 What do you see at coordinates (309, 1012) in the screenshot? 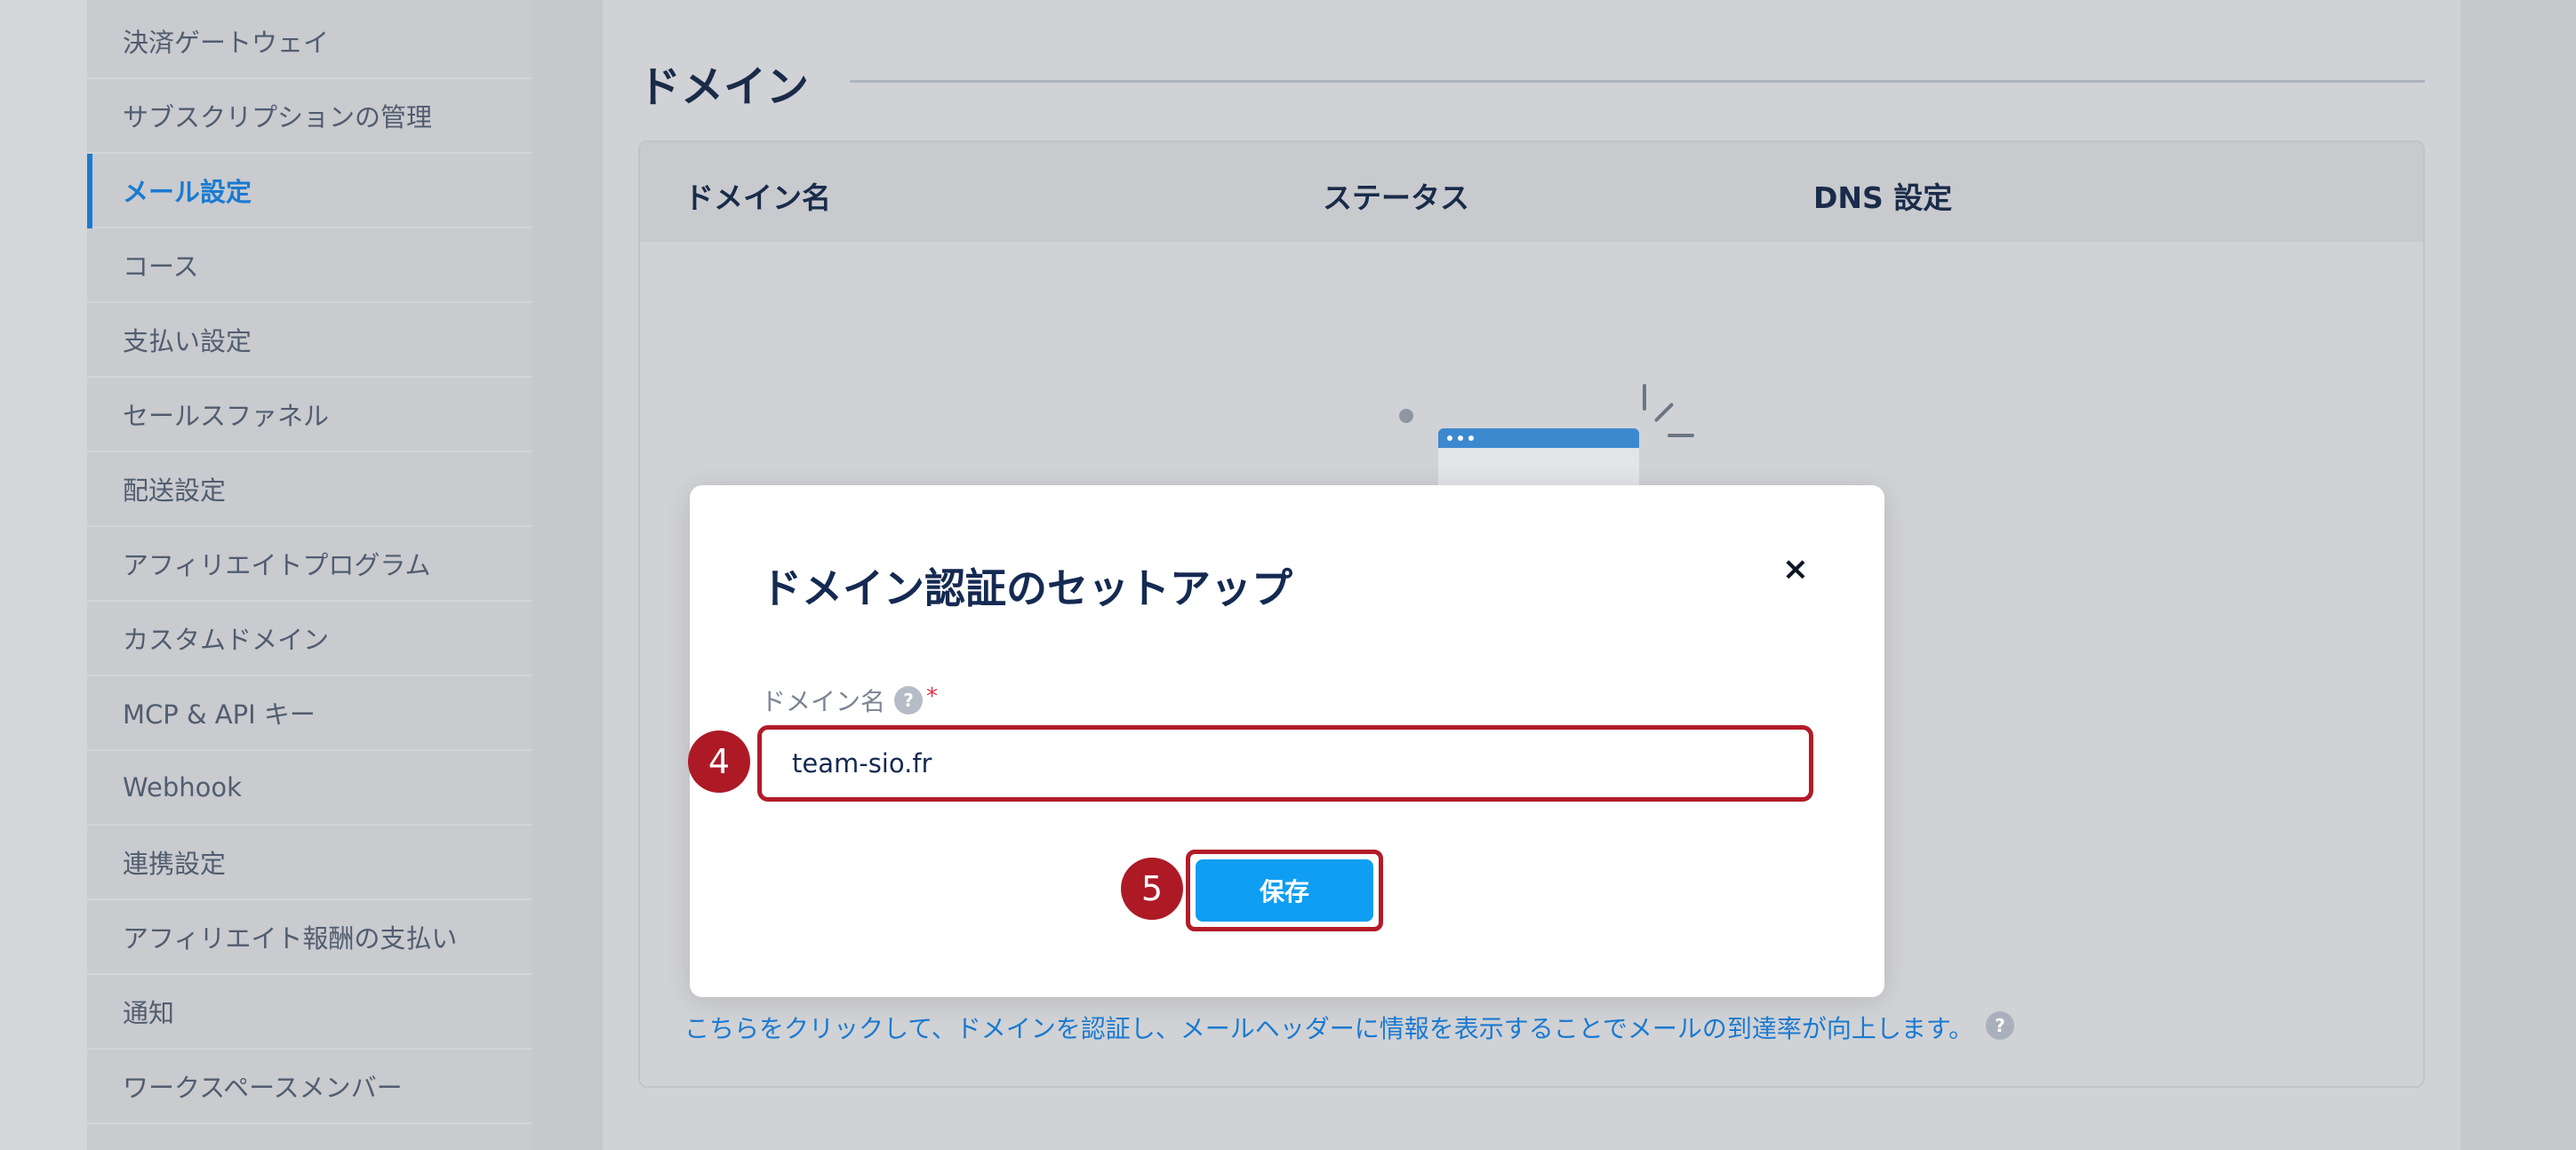
I see `sidebar-item-notifications: 通知` at bounding box center [309, 1012].